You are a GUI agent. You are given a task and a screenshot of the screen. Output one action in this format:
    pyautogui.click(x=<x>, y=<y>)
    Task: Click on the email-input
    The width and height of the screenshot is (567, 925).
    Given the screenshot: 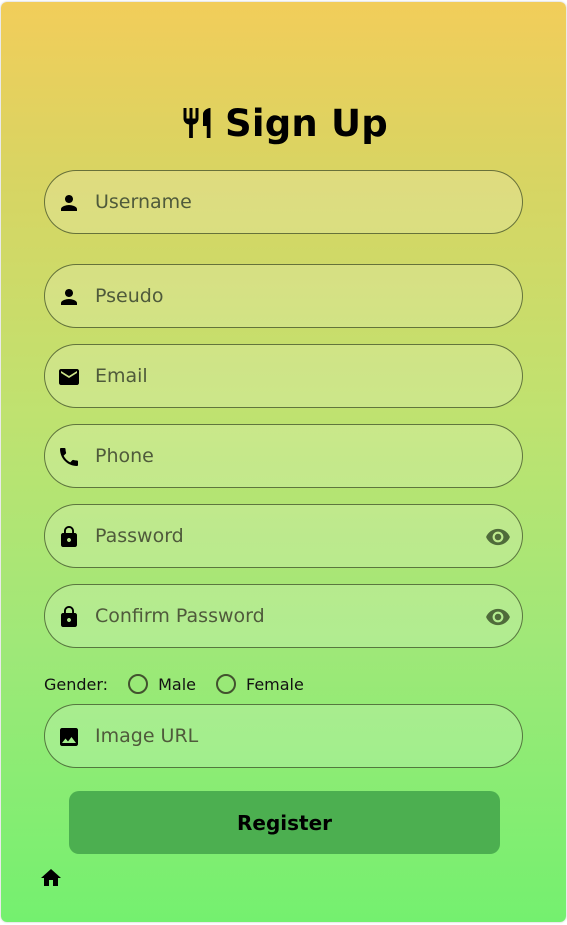 What is the action you would take?
    pyautogui.click(x=285, y=376)
    